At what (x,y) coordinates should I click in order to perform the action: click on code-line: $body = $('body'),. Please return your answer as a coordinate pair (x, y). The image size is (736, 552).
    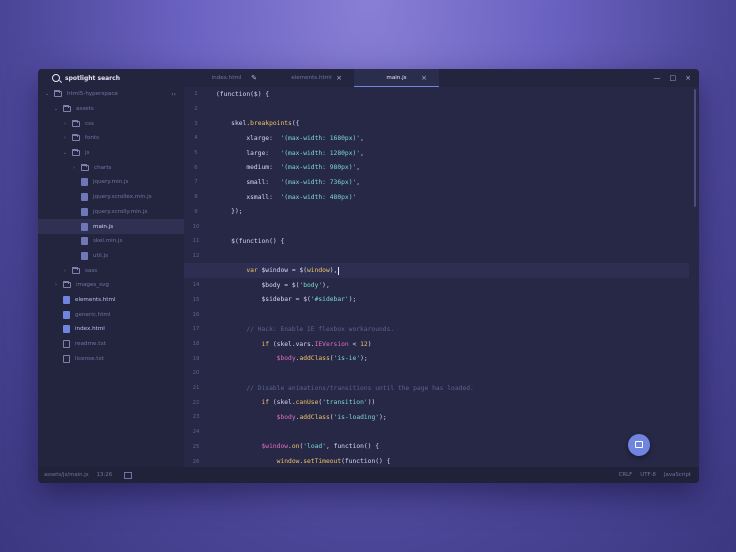
    Looking at the image, I should click on (452, 285).